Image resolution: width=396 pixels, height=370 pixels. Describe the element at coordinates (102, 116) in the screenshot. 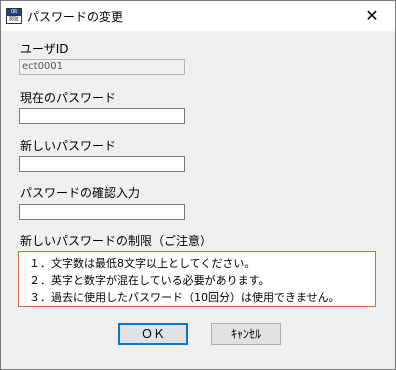

I see `current-password-field` at that location.